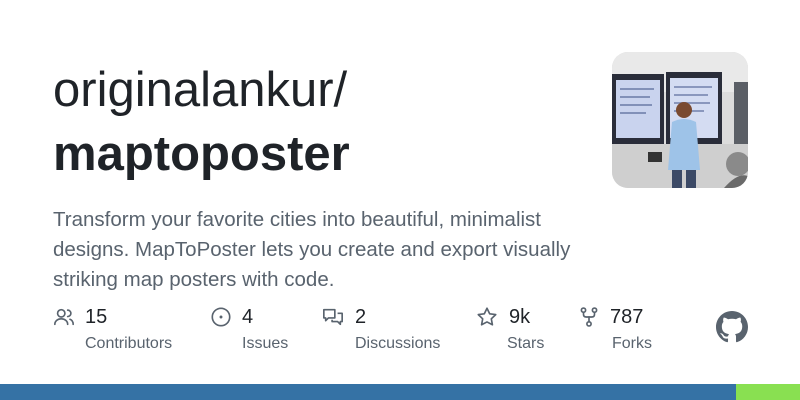 This screenshot has width=800, height=400. What do you see at coordinates (526, 343) in the screenshot?
I see `stars-label: Stars` at bounding box center [526, 343].